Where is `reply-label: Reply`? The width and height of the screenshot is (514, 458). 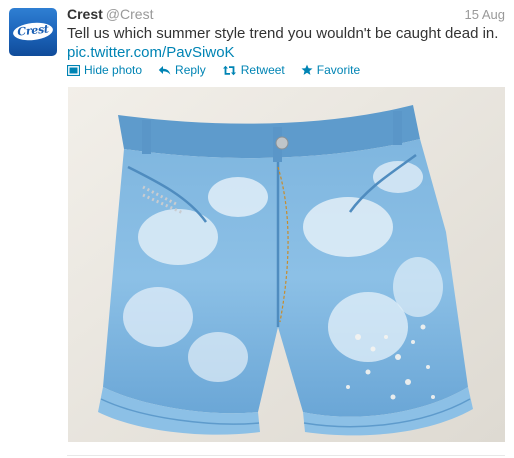
reply-label: Reply is located at coordinates (190, 70).